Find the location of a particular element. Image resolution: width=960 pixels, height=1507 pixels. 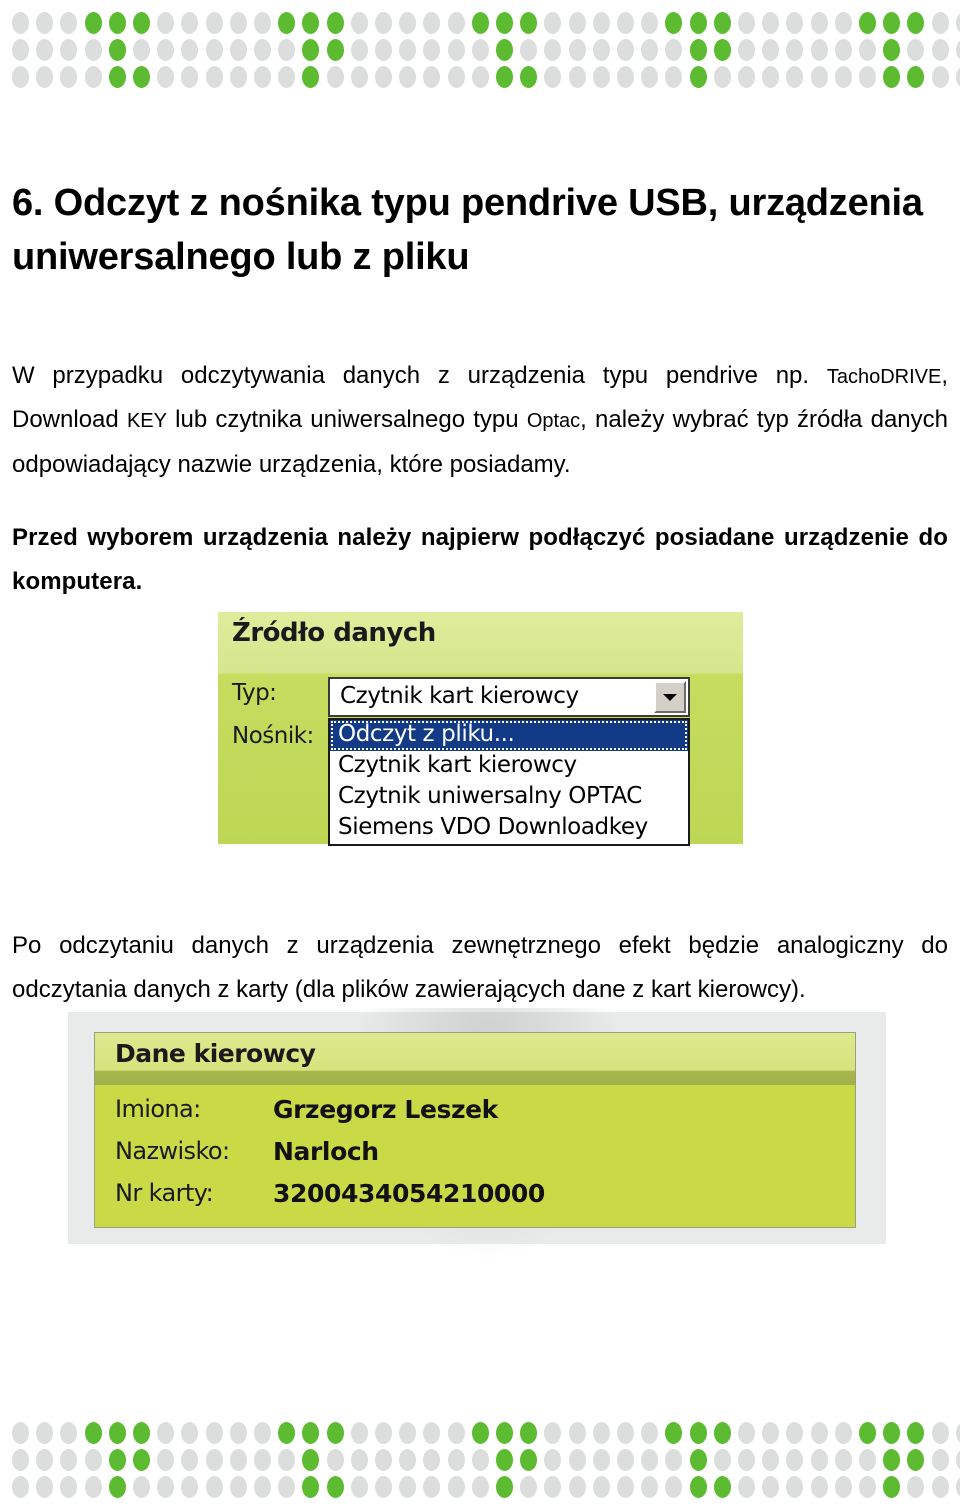

driver-data-header: Dane kierowcy is located at coordinates (475, 1059).